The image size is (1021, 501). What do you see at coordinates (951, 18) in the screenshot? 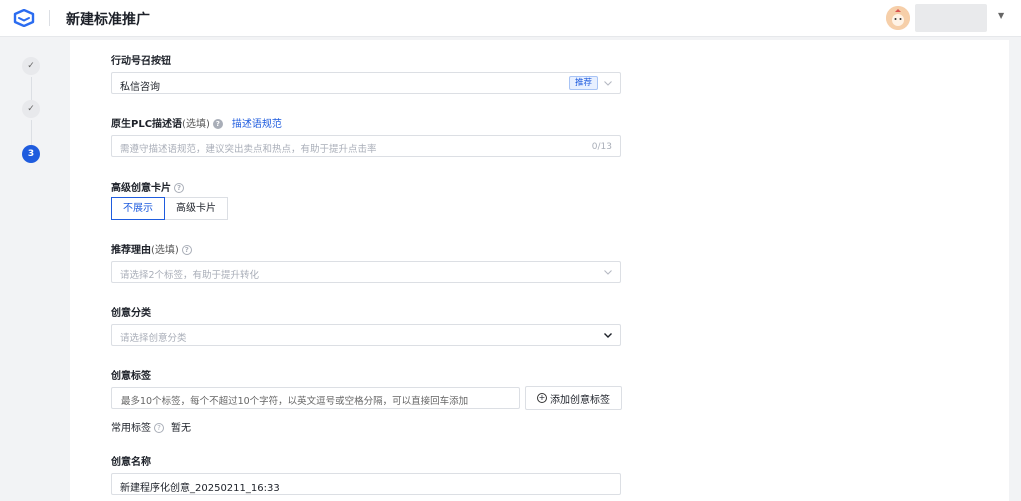
I see `user-name-box` at bounding box center [951, 18].